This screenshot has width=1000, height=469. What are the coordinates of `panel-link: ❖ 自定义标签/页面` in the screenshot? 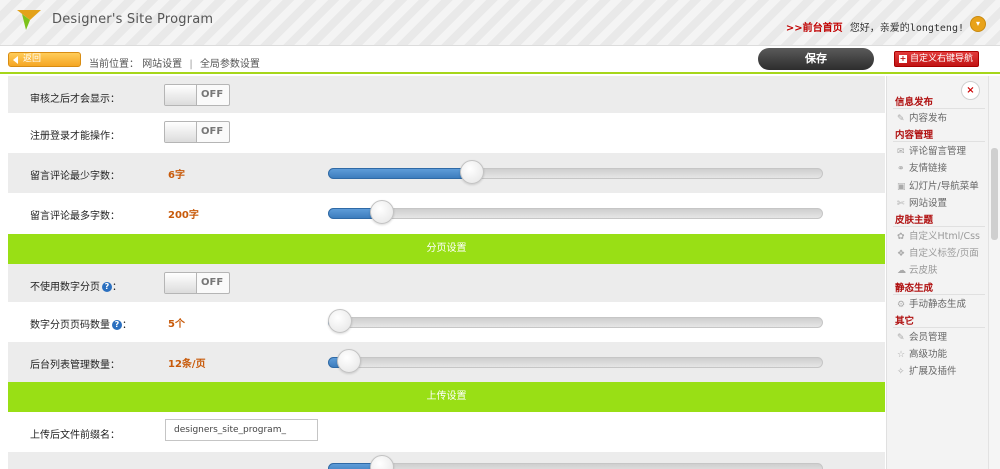 It's located at (938, 252).